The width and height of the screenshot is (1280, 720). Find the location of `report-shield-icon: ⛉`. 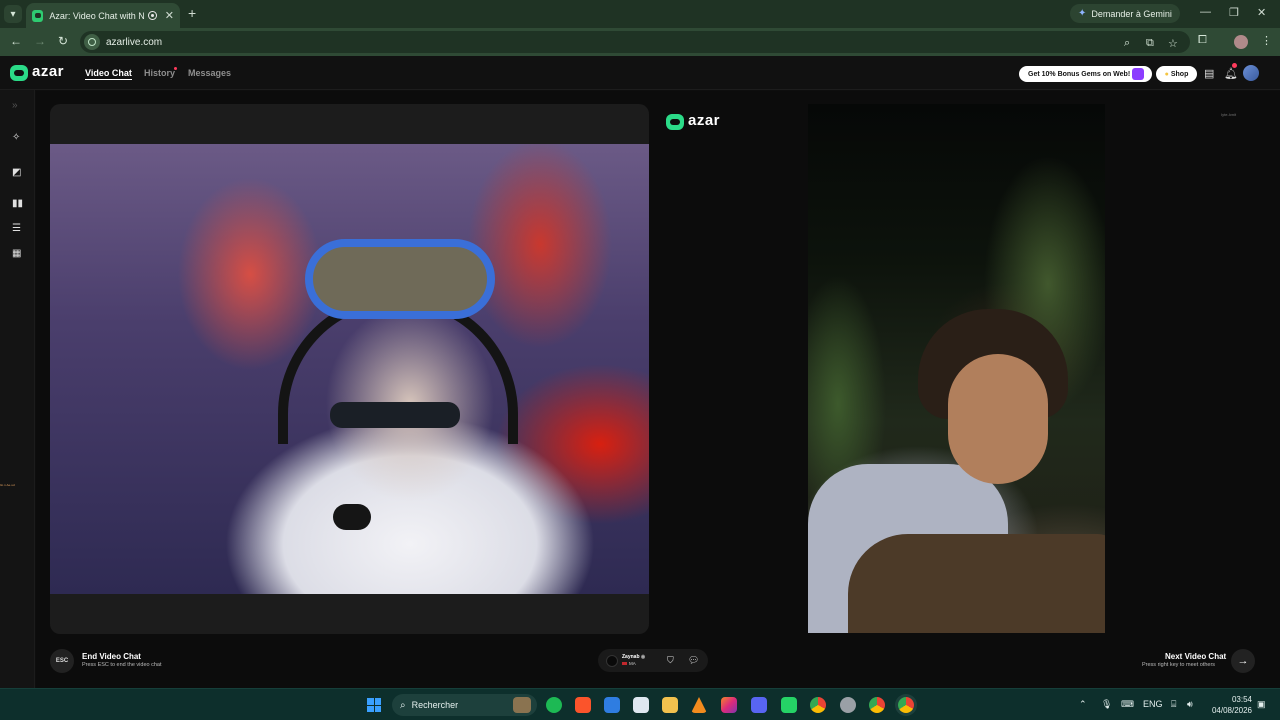

report-shield-icon: ⛉ is located at coordinates (670, 660).